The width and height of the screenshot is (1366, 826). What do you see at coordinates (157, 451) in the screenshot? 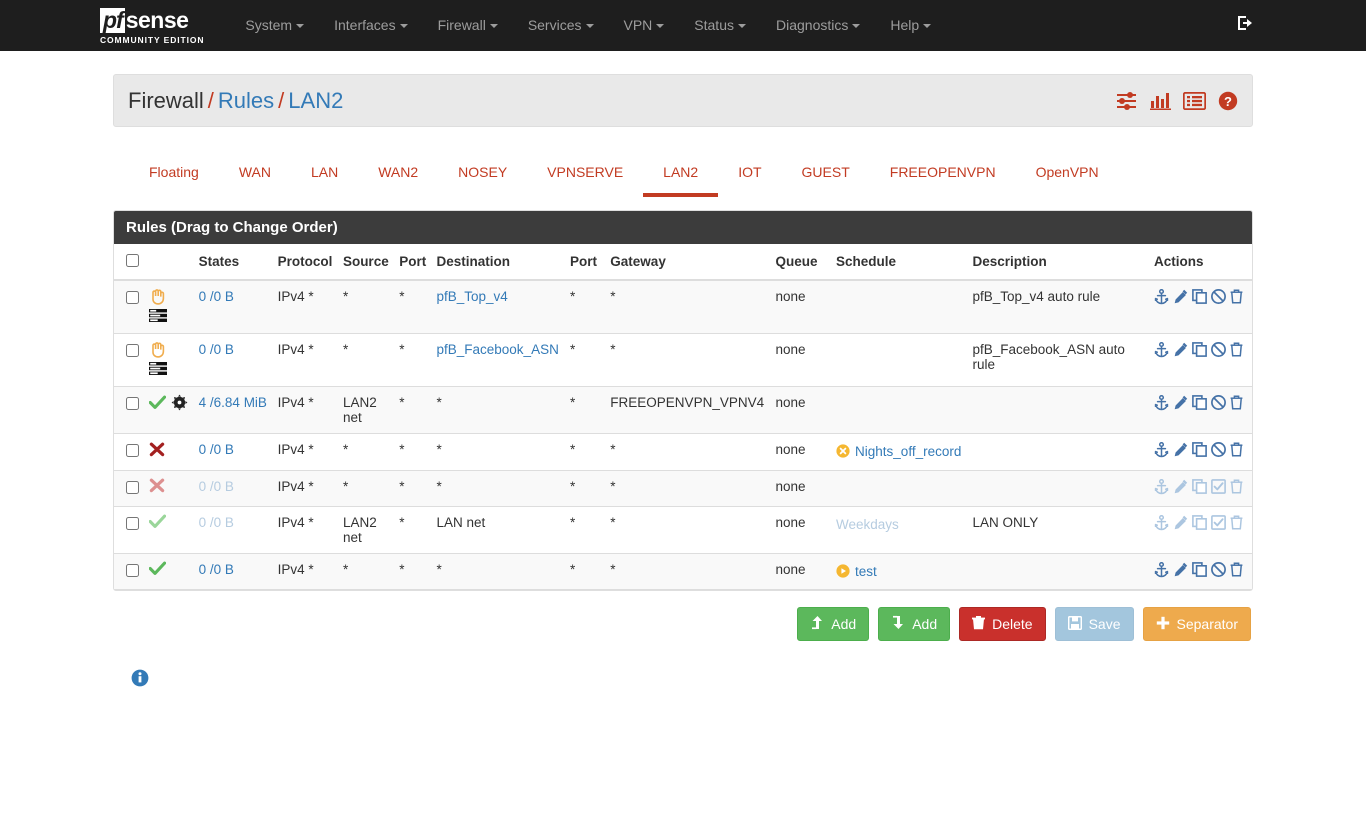
I see `reject-cross-icon` at bounding box center [157, 451].